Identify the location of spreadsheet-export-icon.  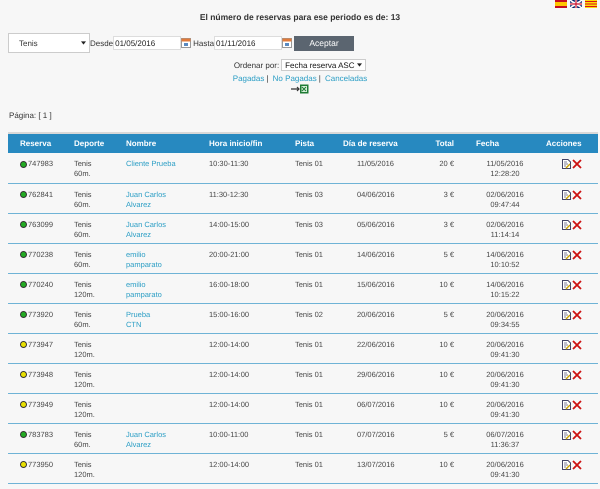
(300, 89).